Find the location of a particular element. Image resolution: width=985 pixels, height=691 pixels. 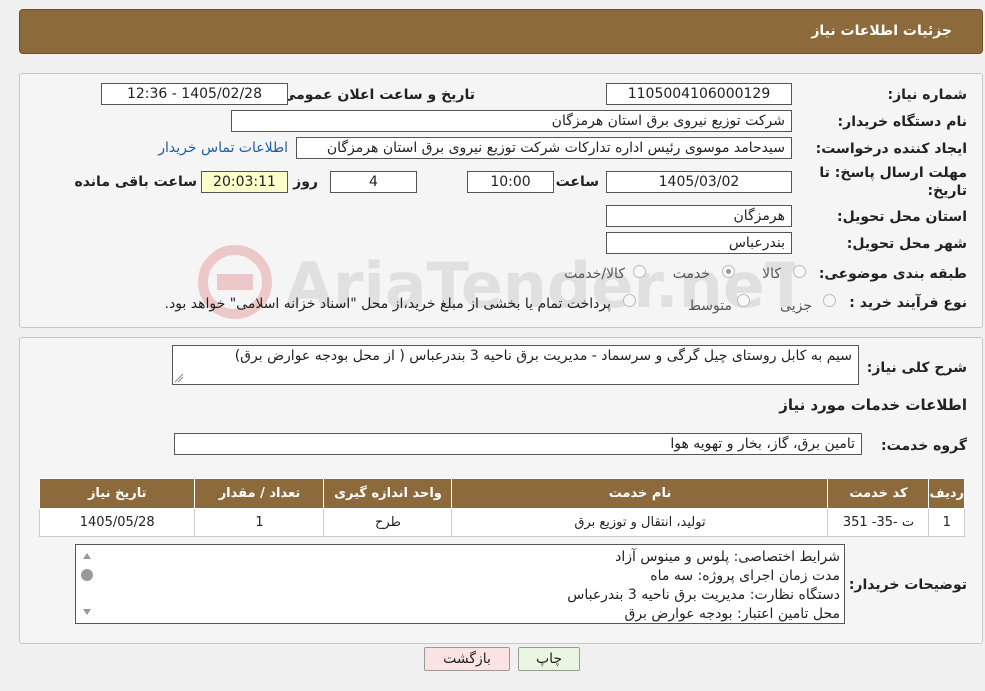

scroll-down-arrow-icon is located at coordinates (87, 612).